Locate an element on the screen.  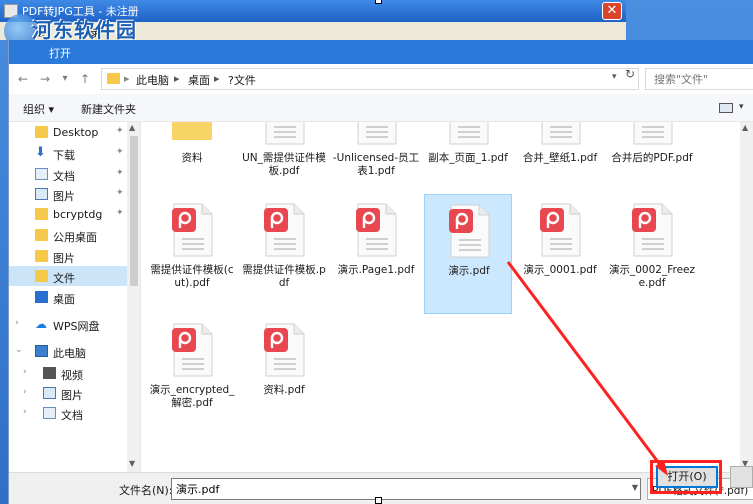
sidebar-item: 文件 is located at coordinates (68, 276).